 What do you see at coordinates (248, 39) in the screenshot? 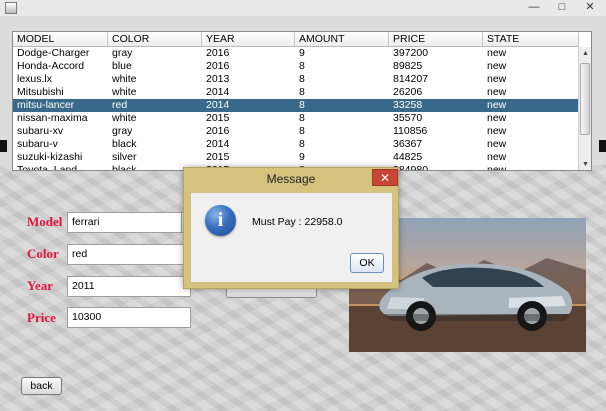
I see `column-header-year: YEAR` at bounding box center [248, 39].